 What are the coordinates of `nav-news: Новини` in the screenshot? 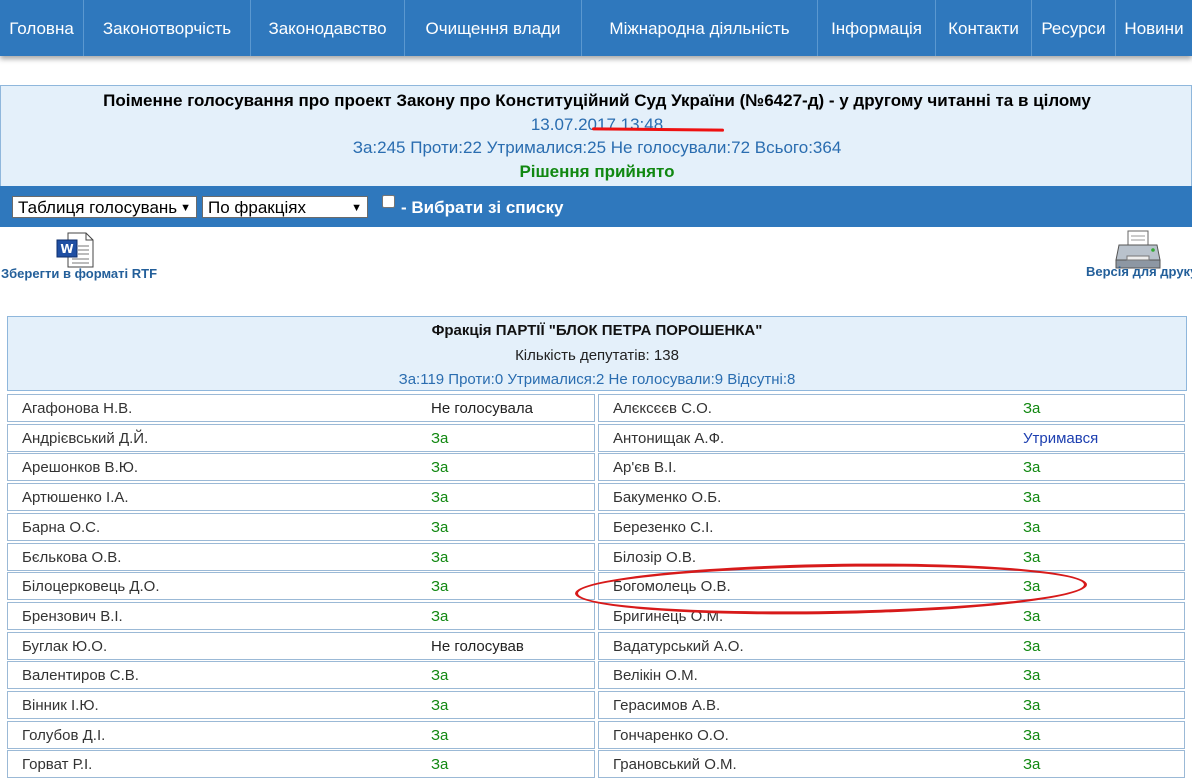 It's located at (1154, 28).